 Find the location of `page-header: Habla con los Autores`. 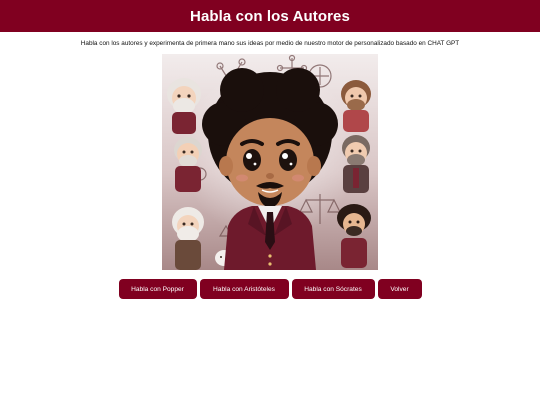

page-header: Habla con los Autores is located at coordinates (270, 16).